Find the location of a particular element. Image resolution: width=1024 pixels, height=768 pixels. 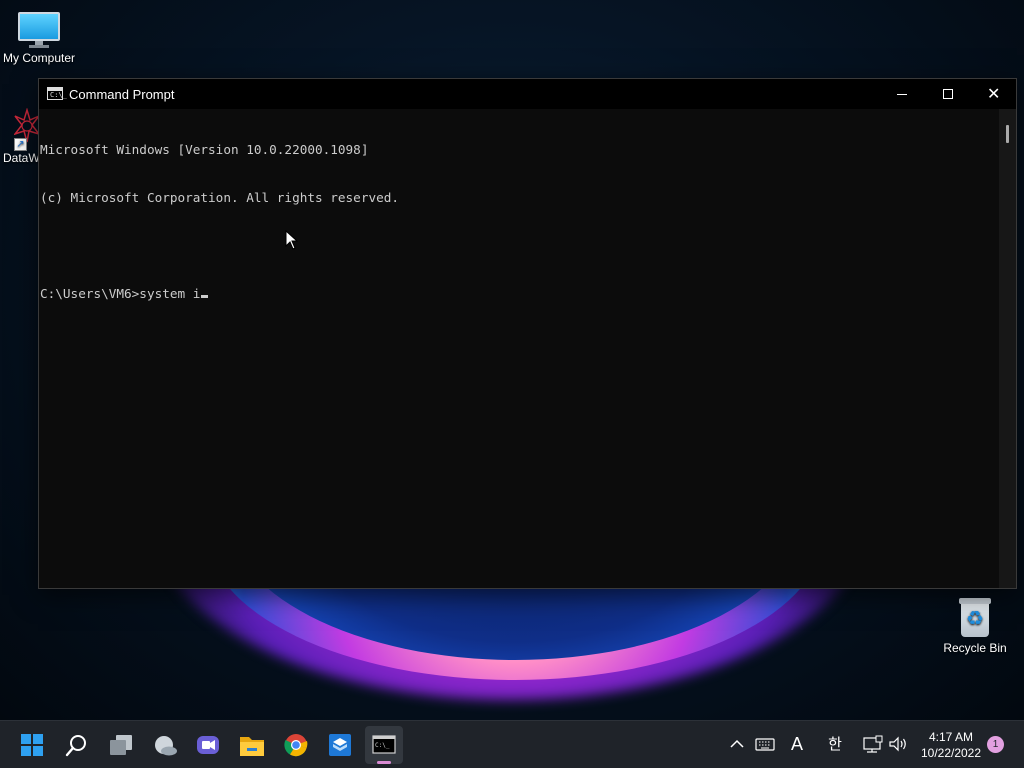

console-input-text: C:\Users\VM6>system i is located at coordinates (120, 293).